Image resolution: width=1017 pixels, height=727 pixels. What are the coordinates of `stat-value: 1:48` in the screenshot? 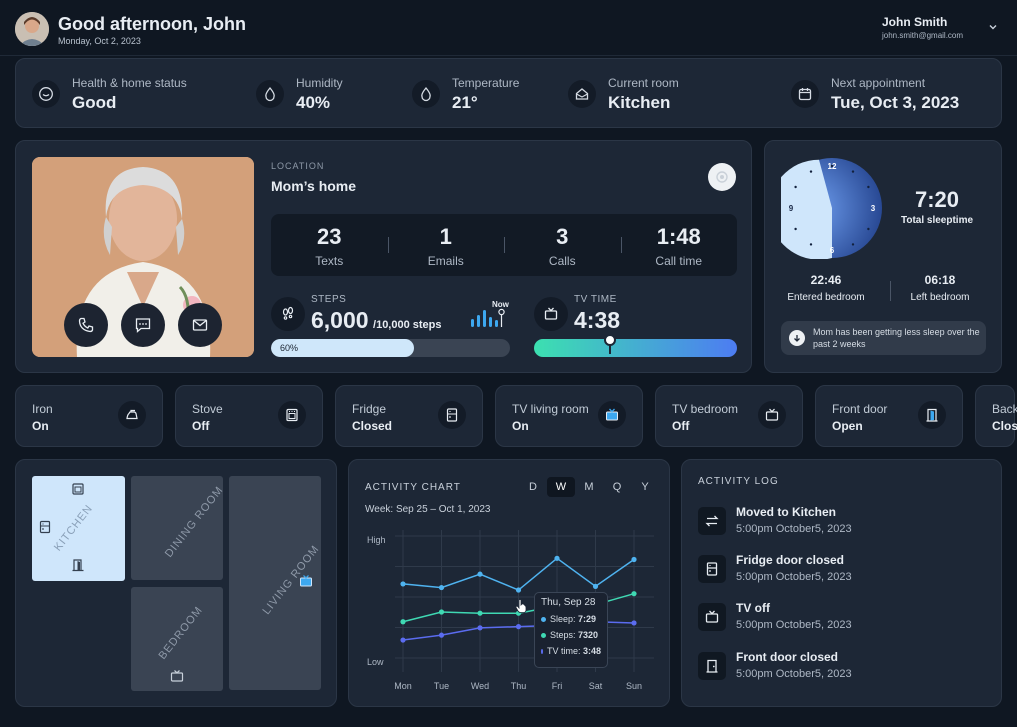 It's located at (678, 236).